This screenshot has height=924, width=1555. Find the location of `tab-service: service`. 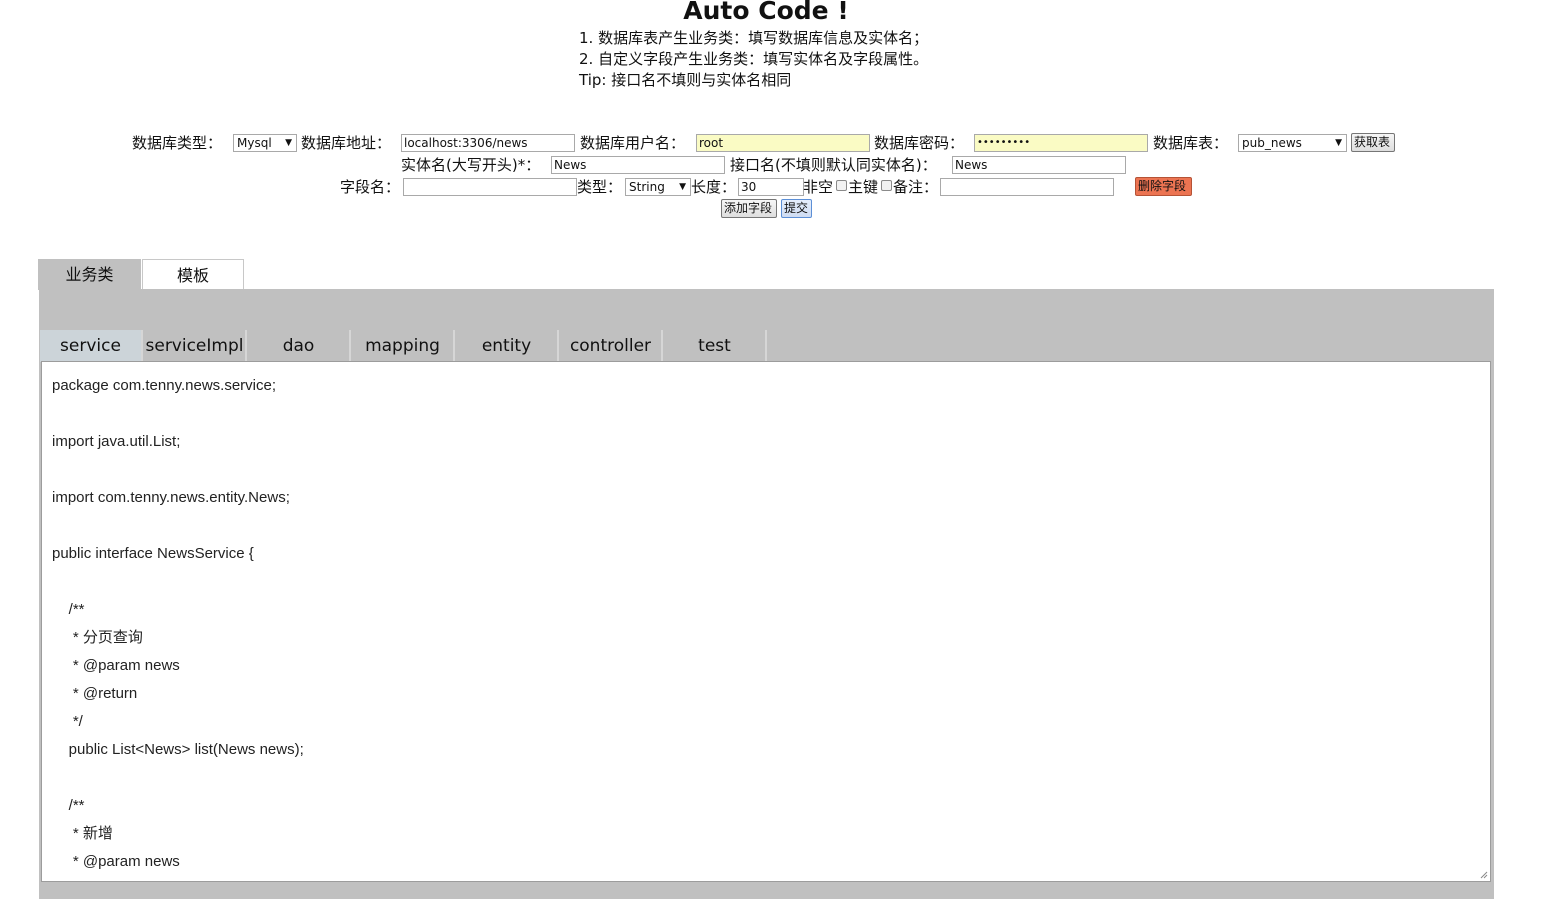

tab-service: service is located at coordinates (91, 346).